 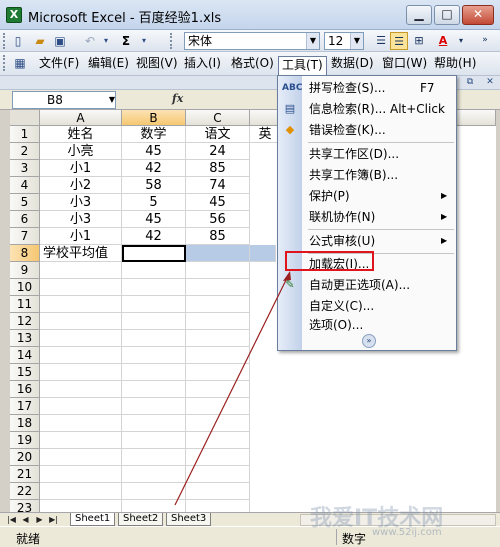 I want to click on menu-edit: 编辑(E), so click(x=108, y=64).